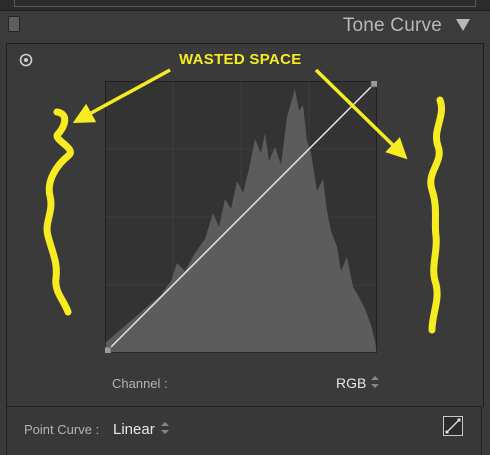  I want to click on triangle-down-icon, so click(463, 25).